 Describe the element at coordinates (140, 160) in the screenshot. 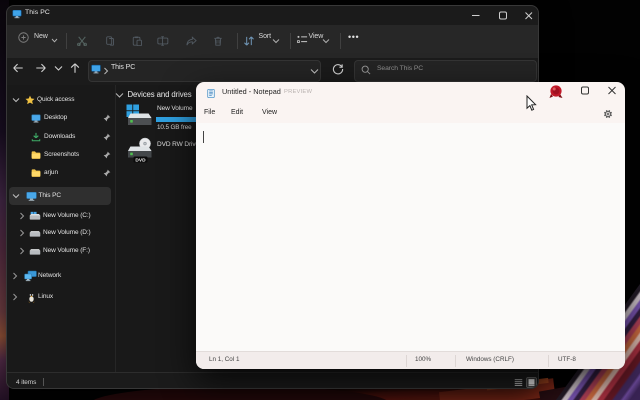

I see `svg-text: DVD` at that location.